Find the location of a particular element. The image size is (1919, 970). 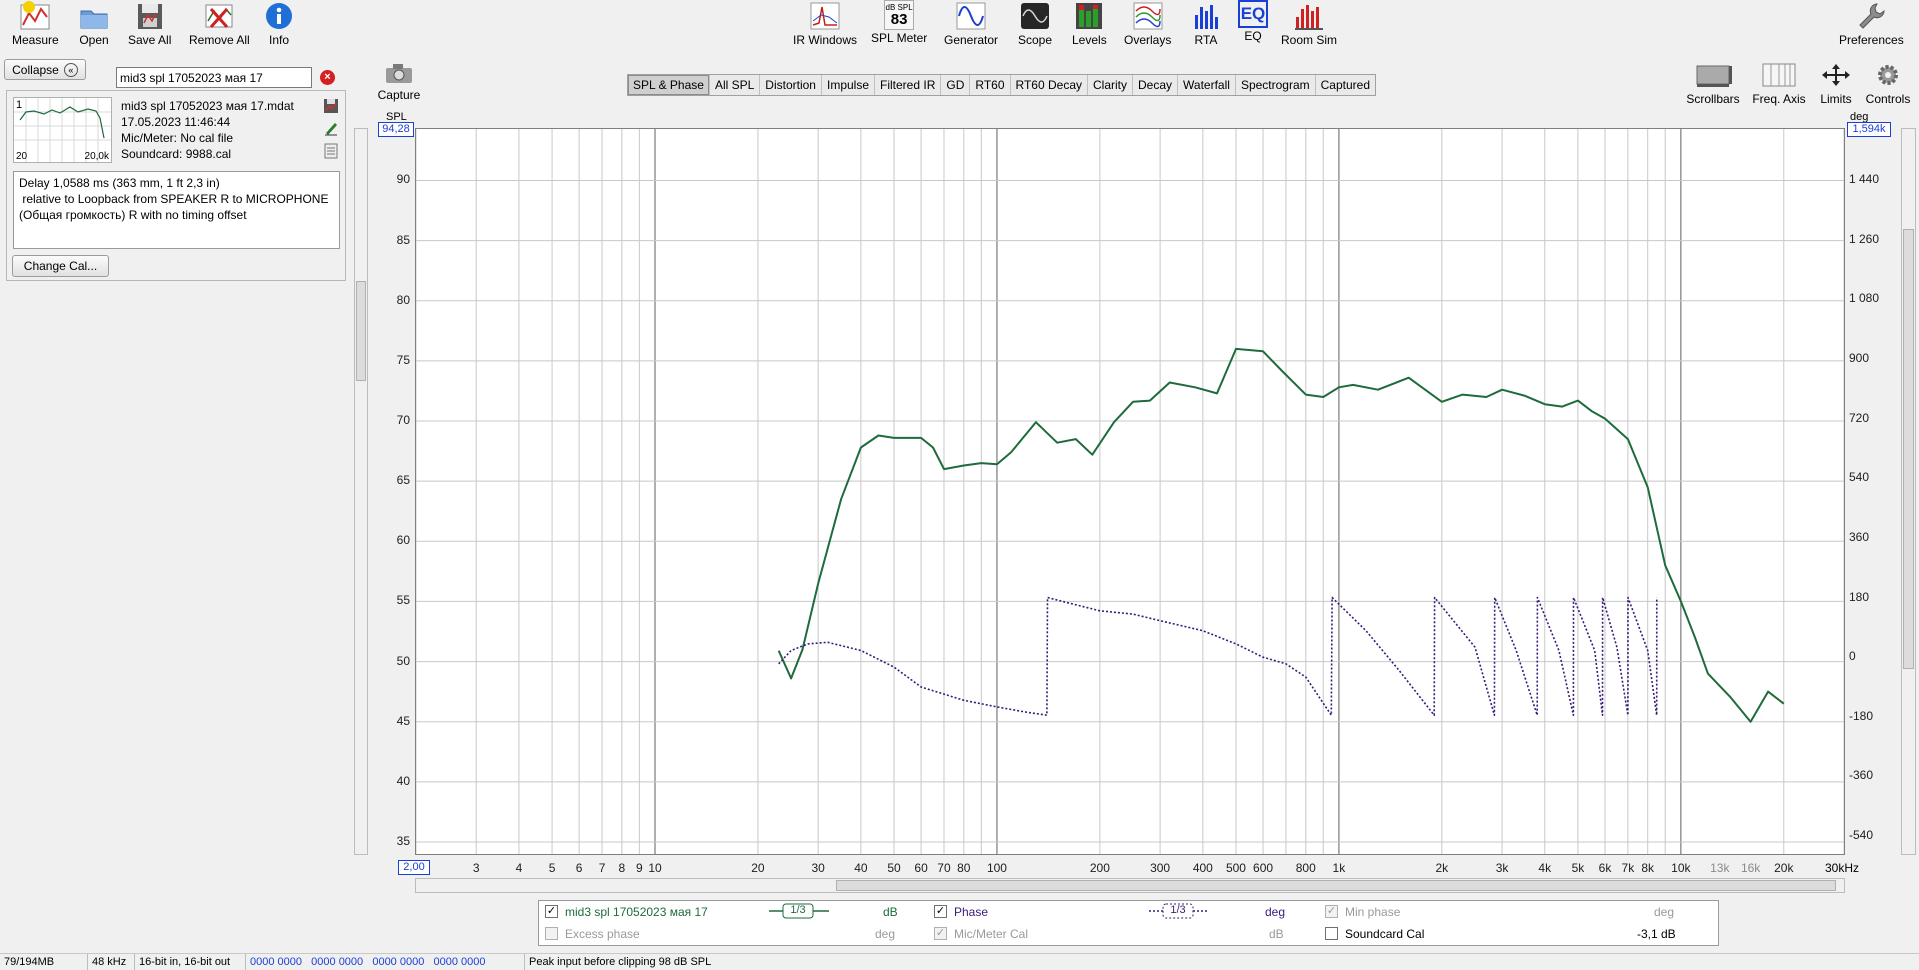

y-tick-label: 45 is located at coordinates (403, 720).